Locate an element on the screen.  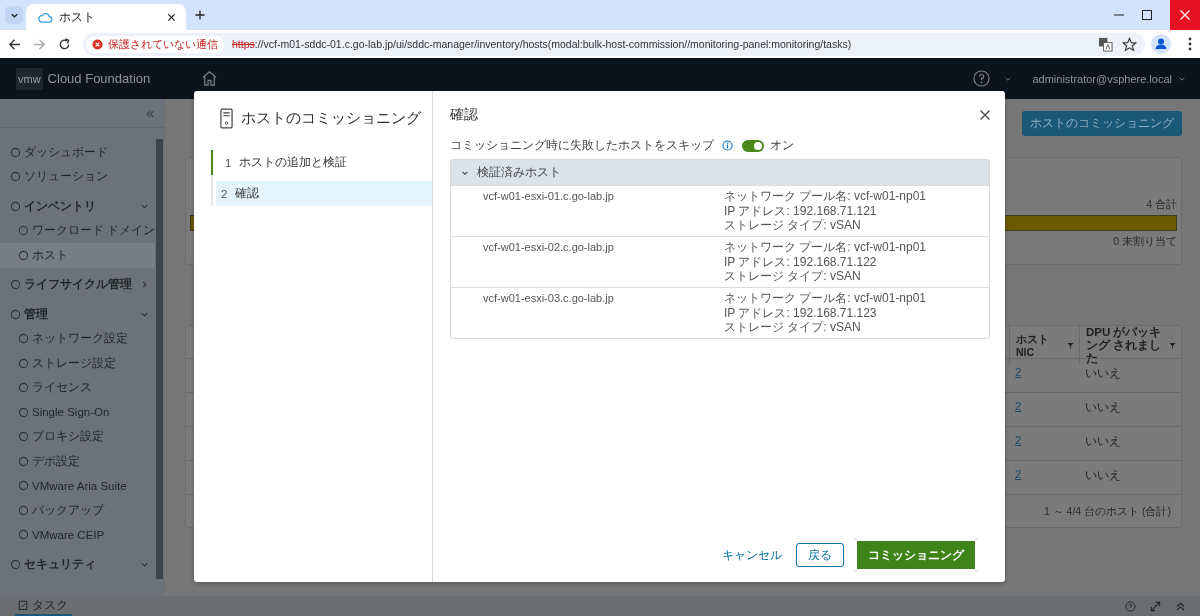
back-button: 戻る is located at coordinates (820, 555).